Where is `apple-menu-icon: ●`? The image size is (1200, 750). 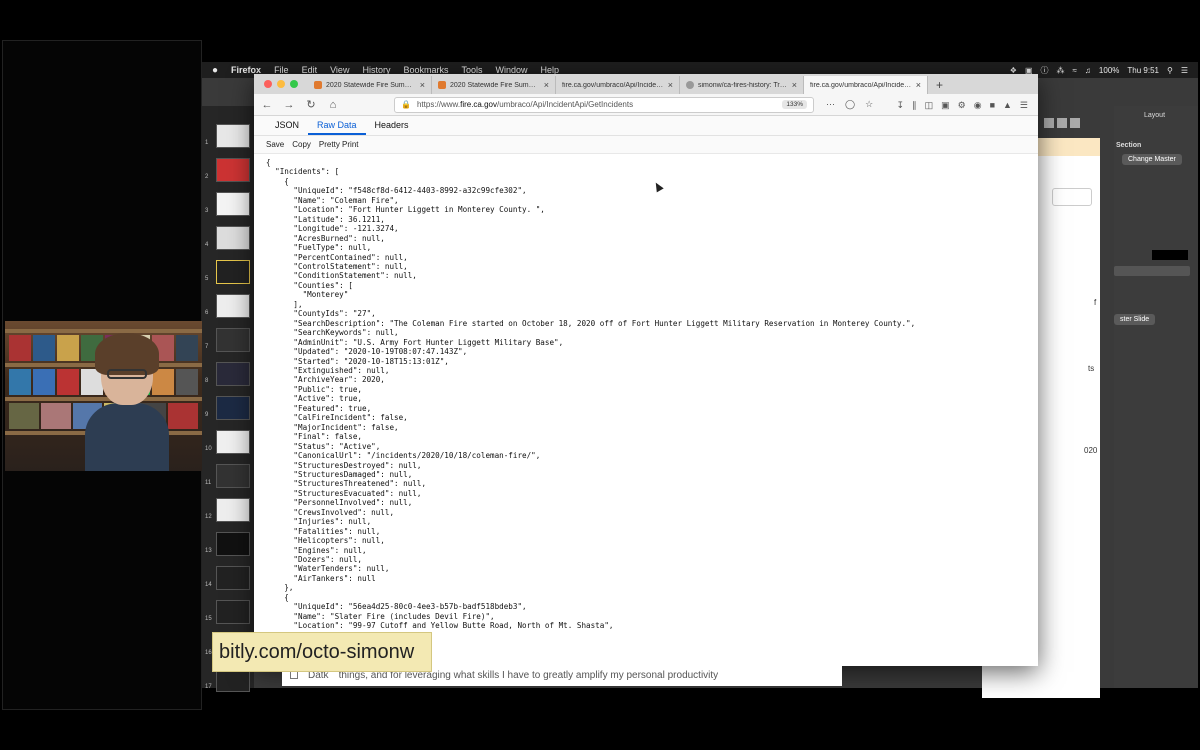
apple-menu-icon: ● is located at coordinates (215, 70).